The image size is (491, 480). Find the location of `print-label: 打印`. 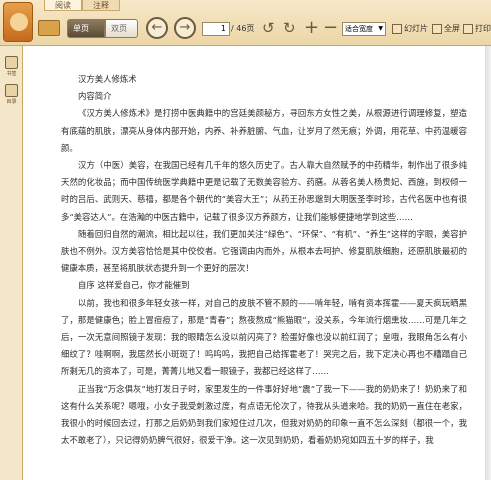

print-label: 打印 is located at coordinates (483, 28).